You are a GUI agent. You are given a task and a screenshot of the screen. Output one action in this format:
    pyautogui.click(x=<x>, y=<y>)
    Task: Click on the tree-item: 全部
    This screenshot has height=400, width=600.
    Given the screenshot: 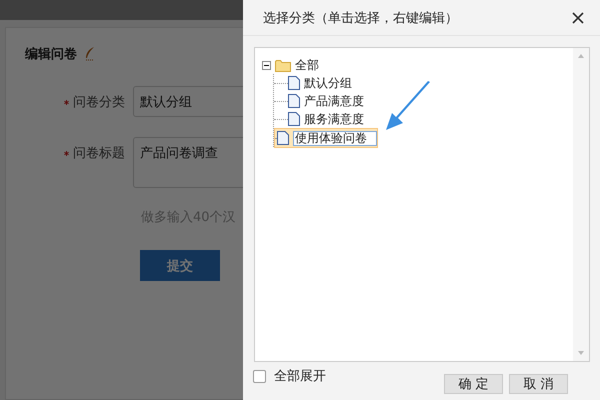 What is the action you would take?
    pyautogui.click(x=307, y=65)
    